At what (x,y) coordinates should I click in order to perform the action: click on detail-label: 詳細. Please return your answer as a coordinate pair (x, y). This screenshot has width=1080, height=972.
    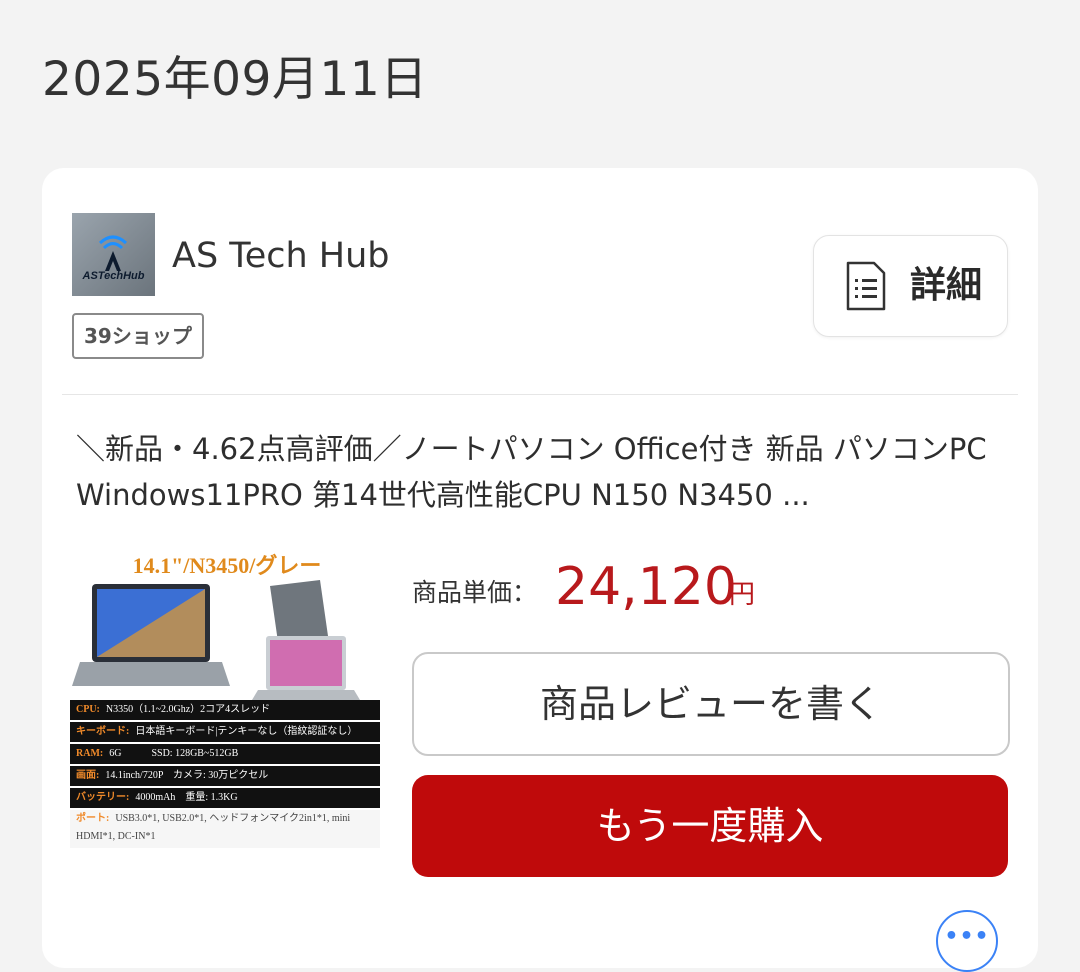
    Looking at the image, I should click on (946, 285).